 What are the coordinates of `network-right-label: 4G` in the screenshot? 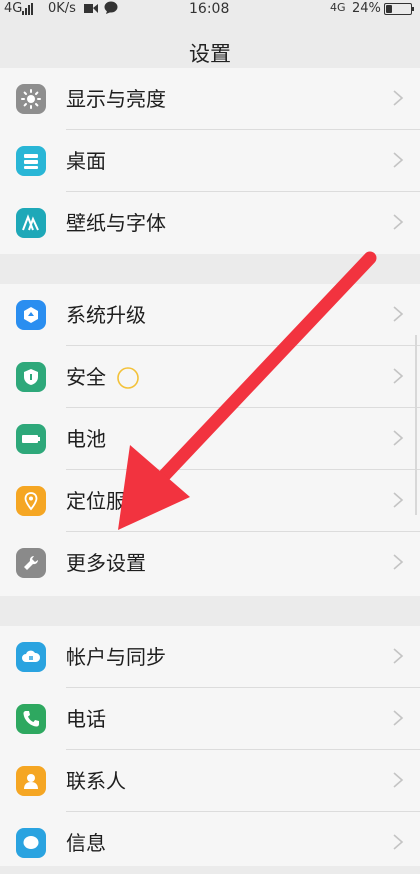 It's located at (338, 7).